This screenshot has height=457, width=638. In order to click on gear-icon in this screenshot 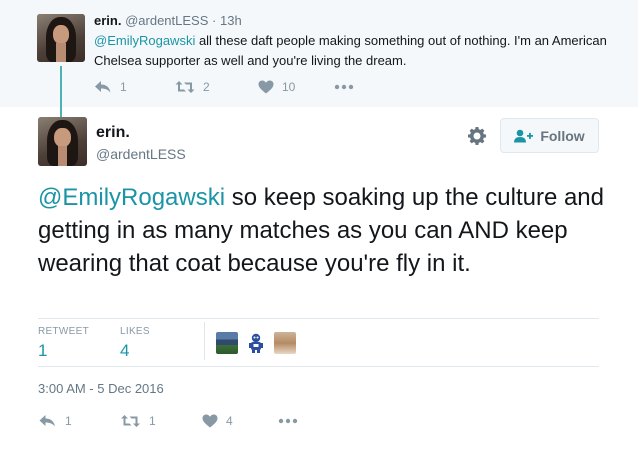, I will do `click(477, 136)`.